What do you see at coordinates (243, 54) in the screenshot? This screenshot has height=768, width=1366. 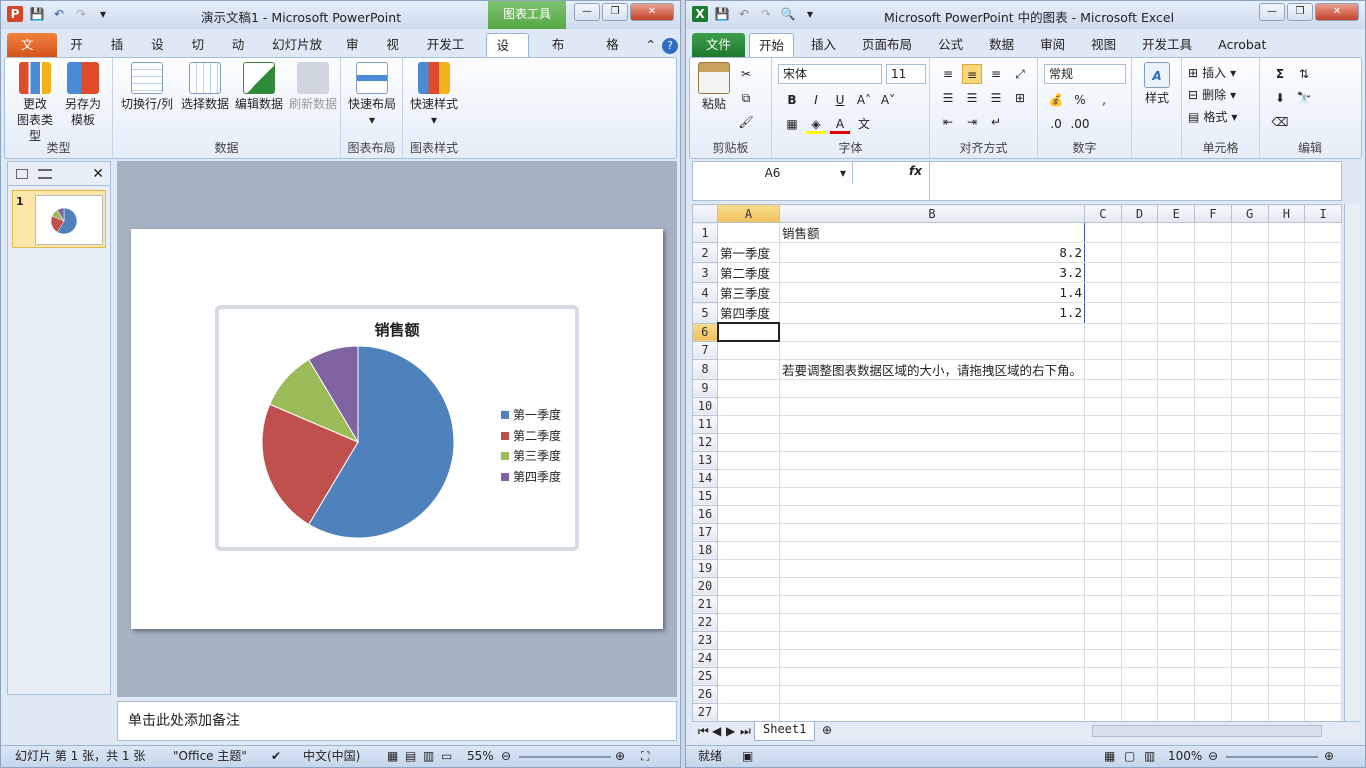 I see `tab-animations: 动画` at bounding box center [243, 54].